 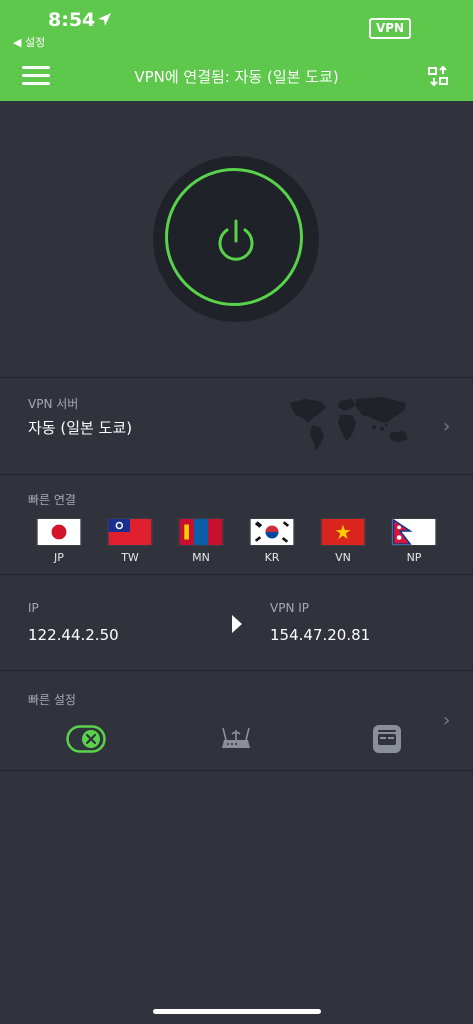 I want to click on quick-connect-mn: MN, so click(x=201, y=541).